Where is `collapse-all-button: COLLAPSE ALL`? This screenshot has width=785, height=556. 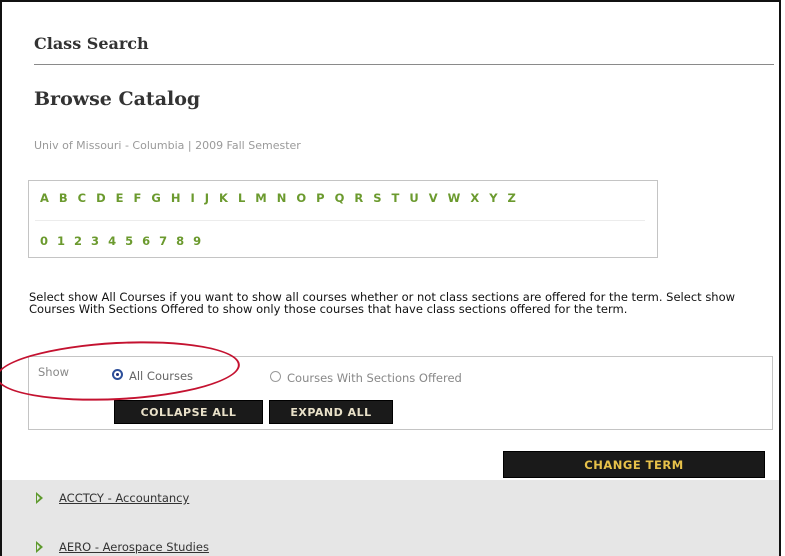
collapse-all-button: COLLAPSE ALL is located at coordinates (188, 412).